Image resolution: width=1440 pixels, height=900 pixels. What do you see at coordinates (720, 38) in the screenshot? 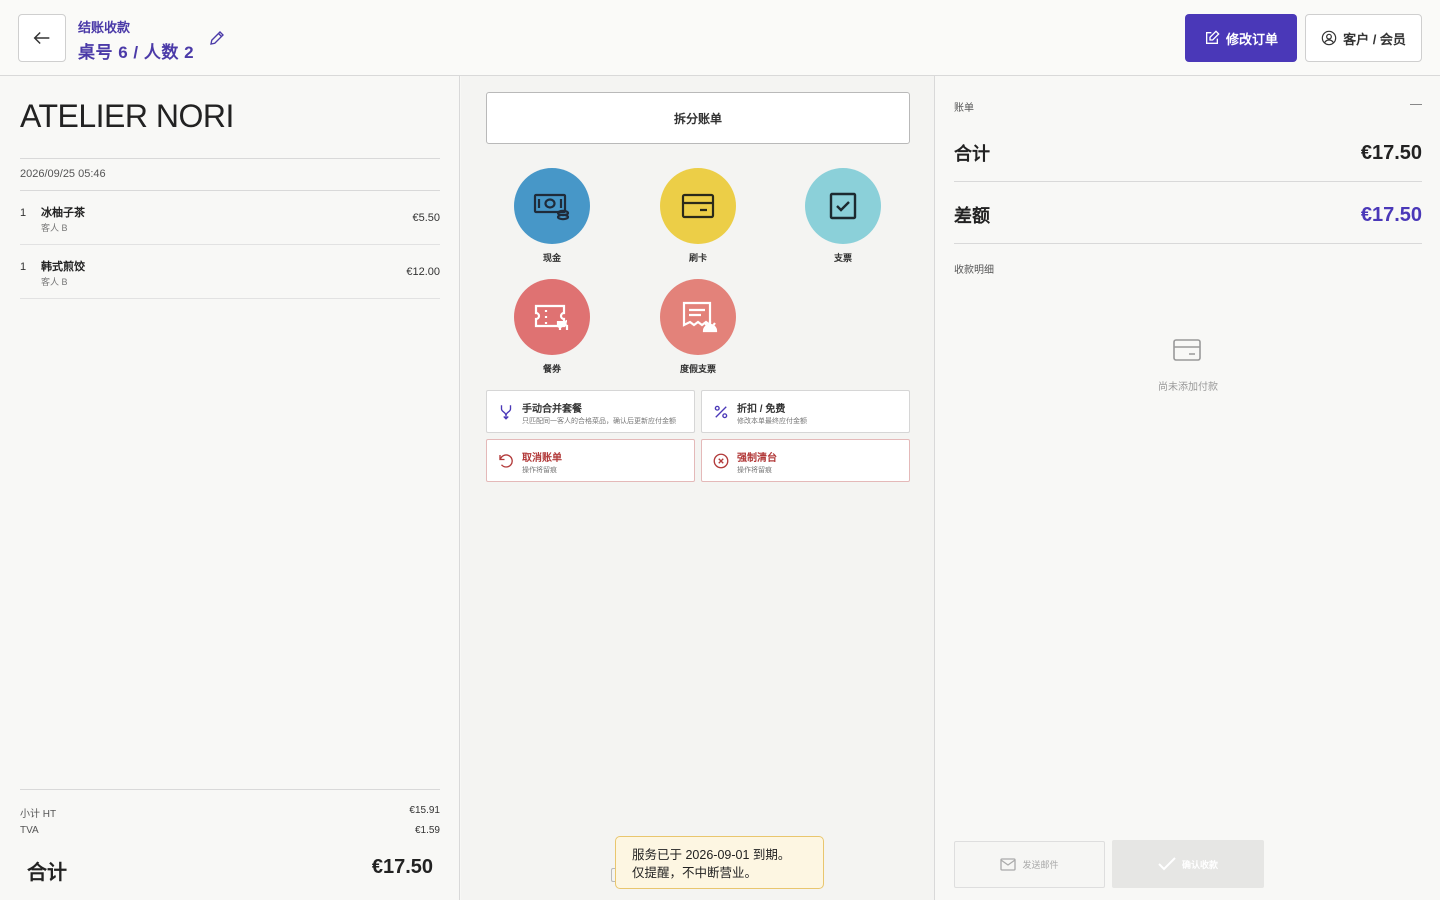
I see `top-header: 结账收款 桌号 6 / 人数 2 修改订单 客户 / 会员` at bounding box center [720, 38].